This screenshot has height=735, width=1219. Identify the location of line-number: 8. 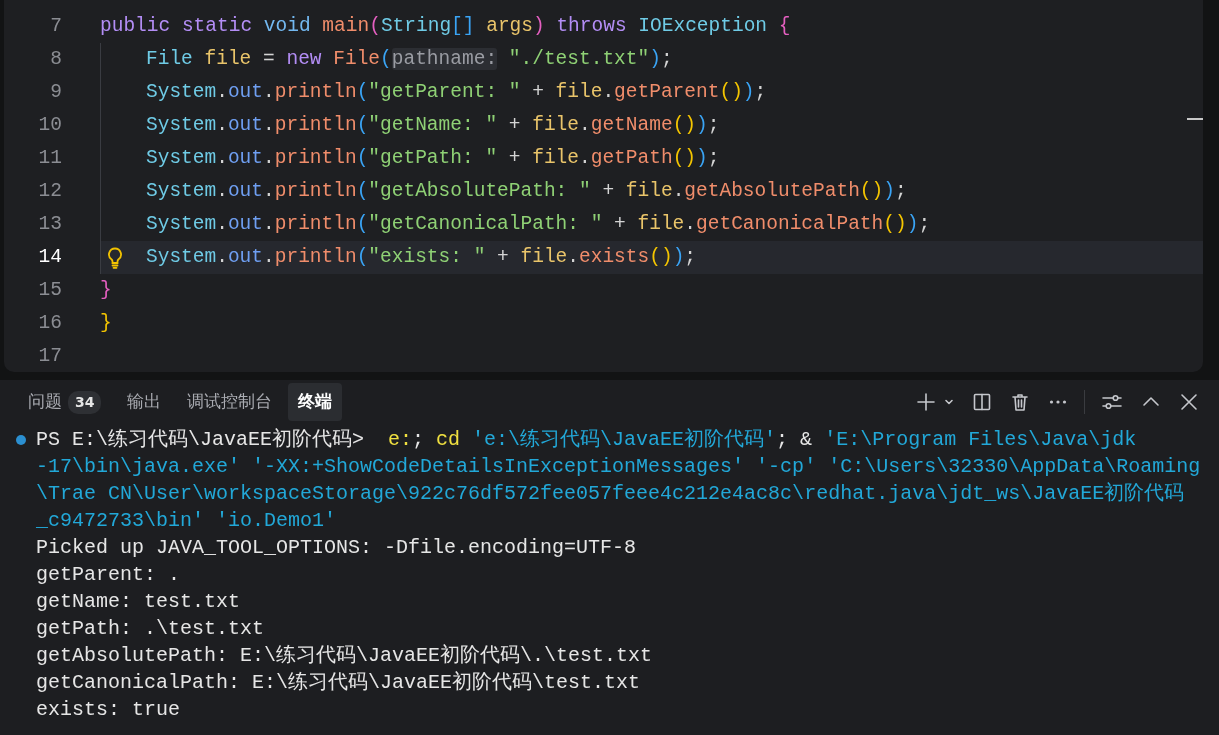
(55, 59).